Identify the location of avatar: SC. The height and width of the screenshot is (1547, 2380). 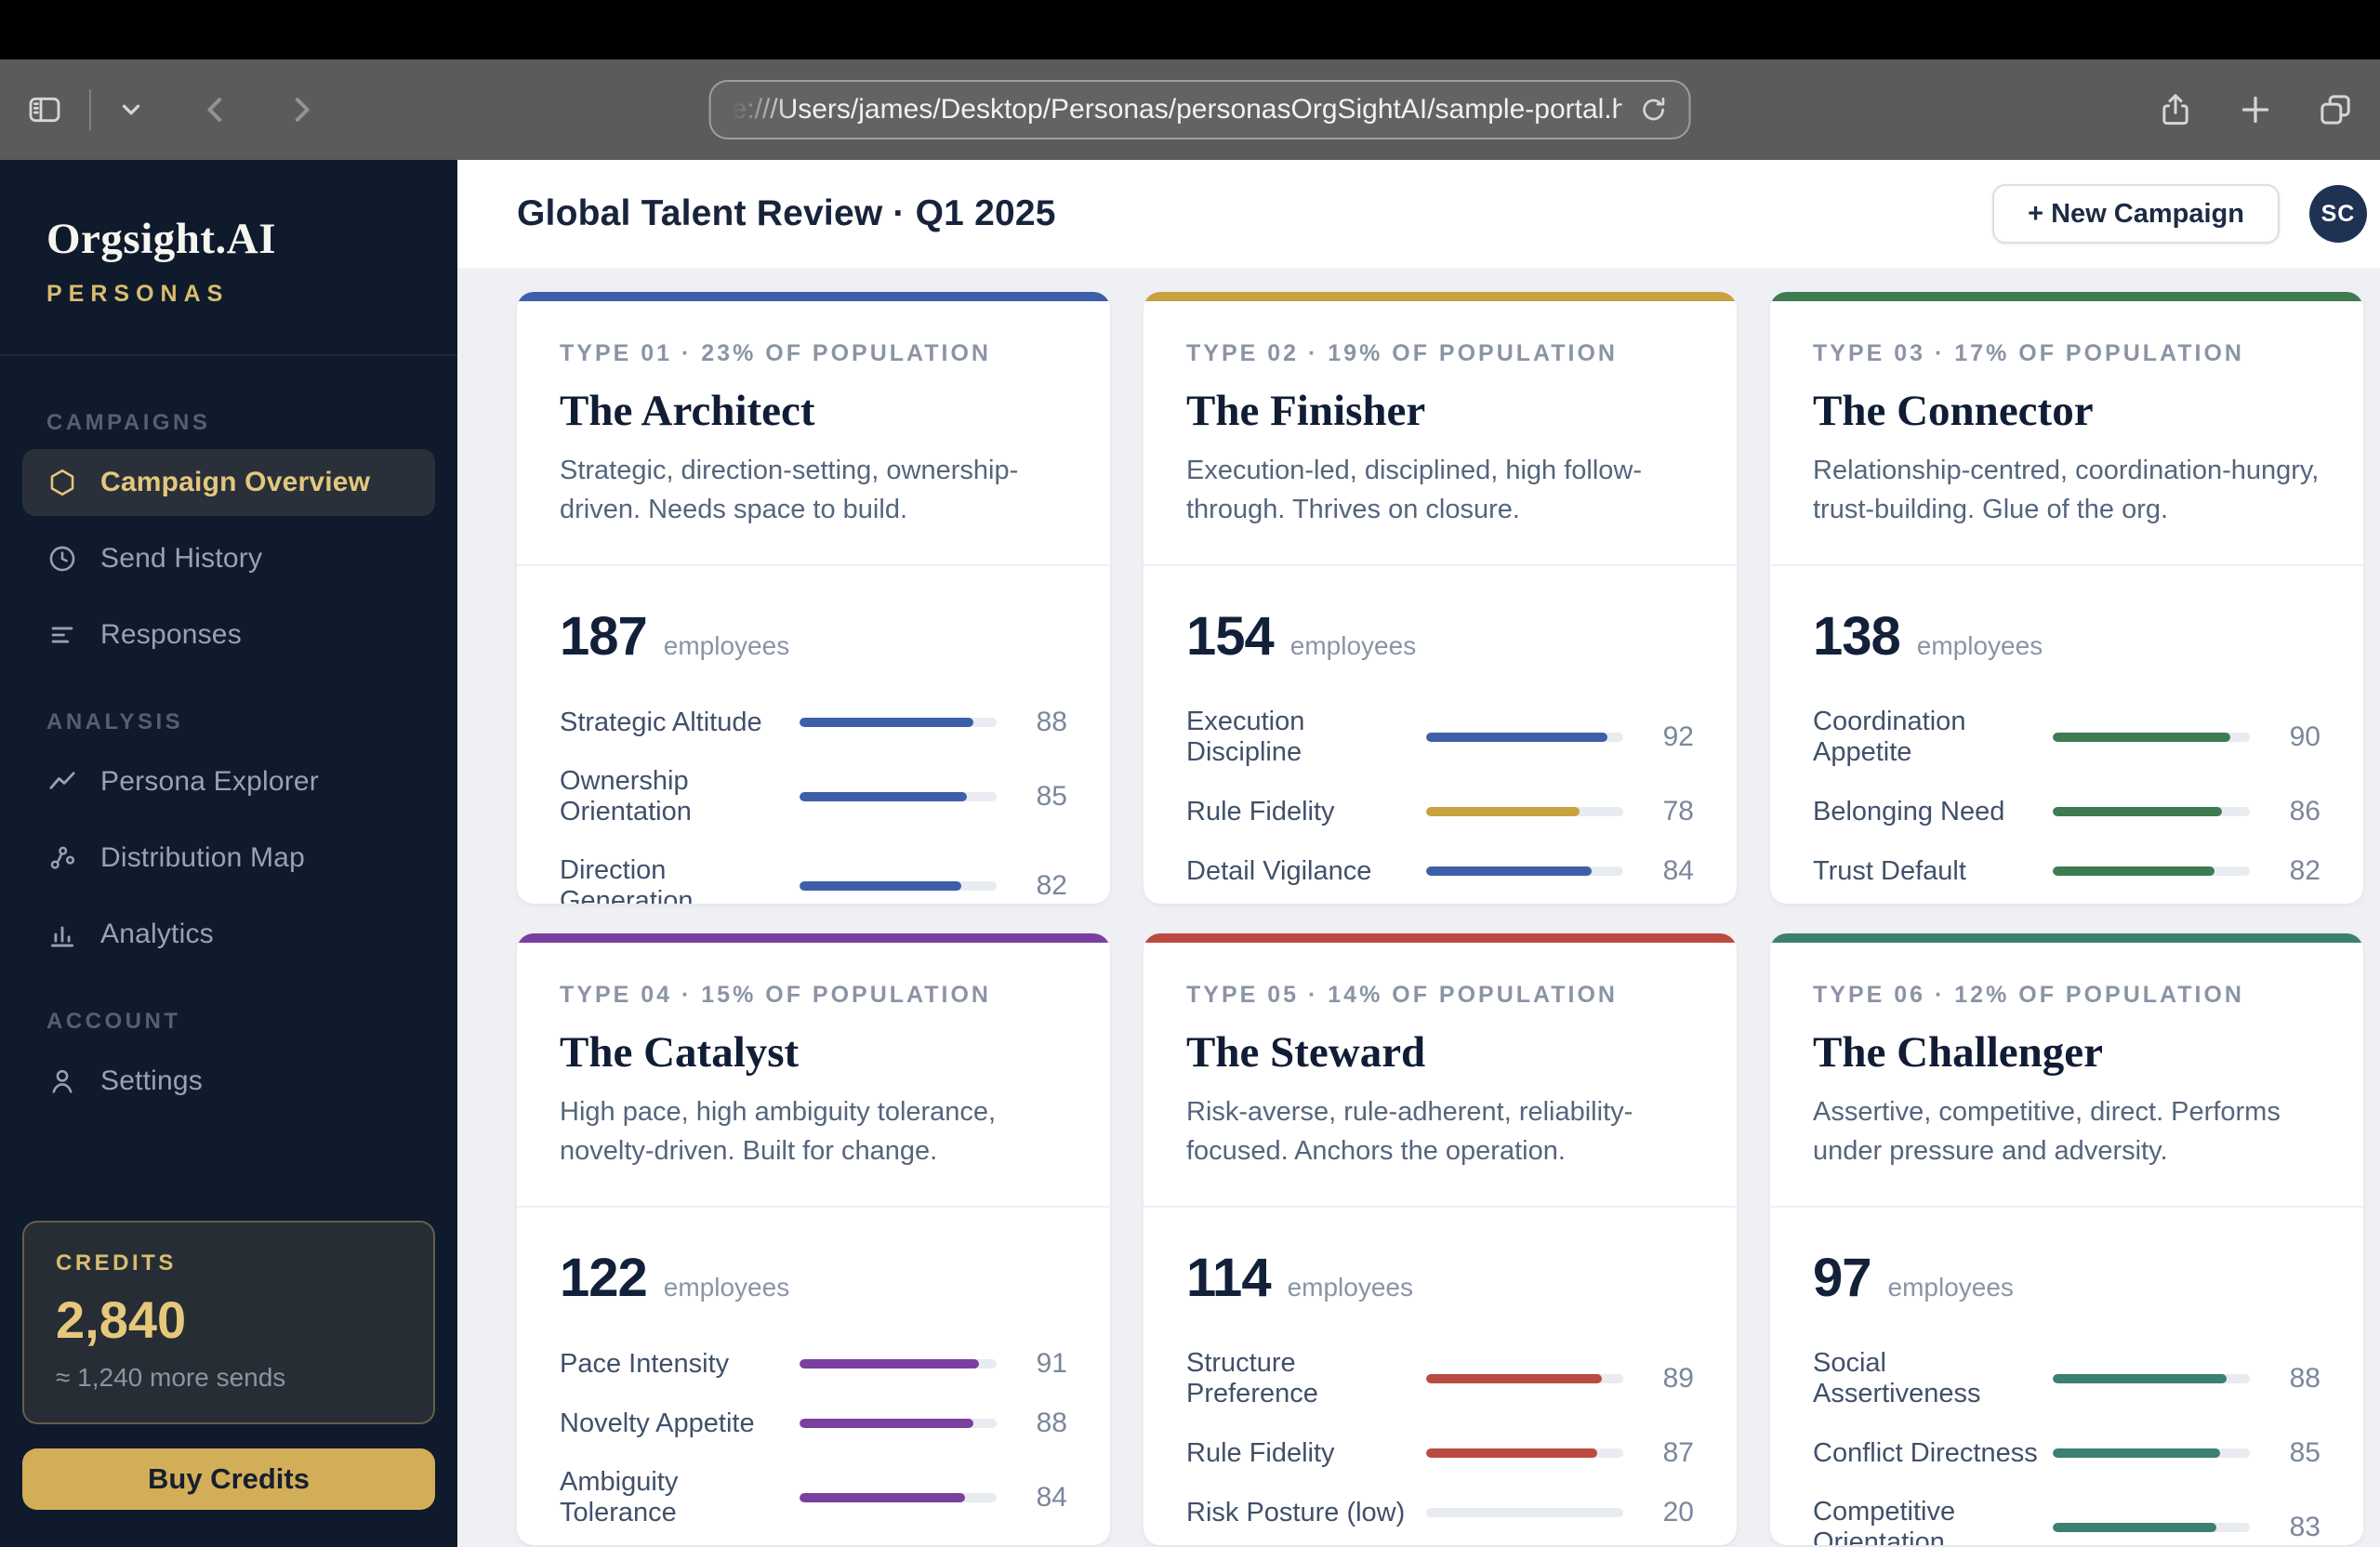
(2338, 214).